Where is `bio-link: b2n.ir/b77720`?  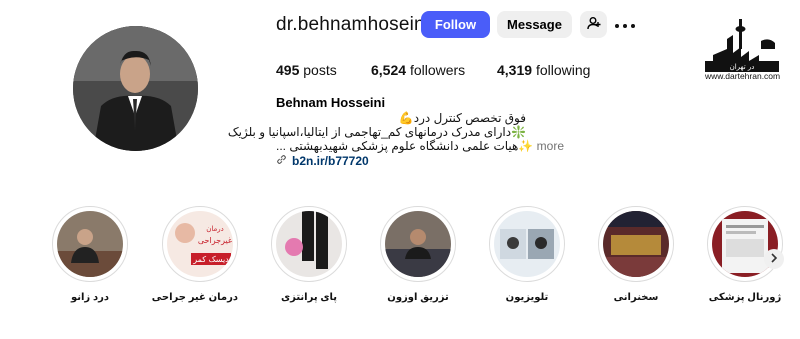
bio-link: b2n.ir/b77720 is located at coordinates (322, 161).